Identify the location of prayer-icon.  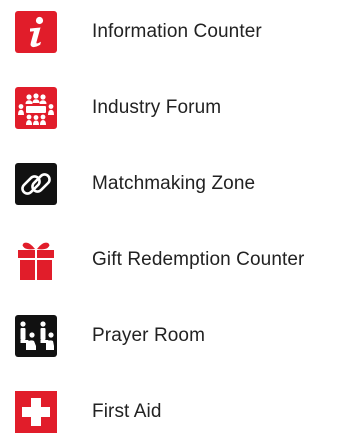
(36, 336).